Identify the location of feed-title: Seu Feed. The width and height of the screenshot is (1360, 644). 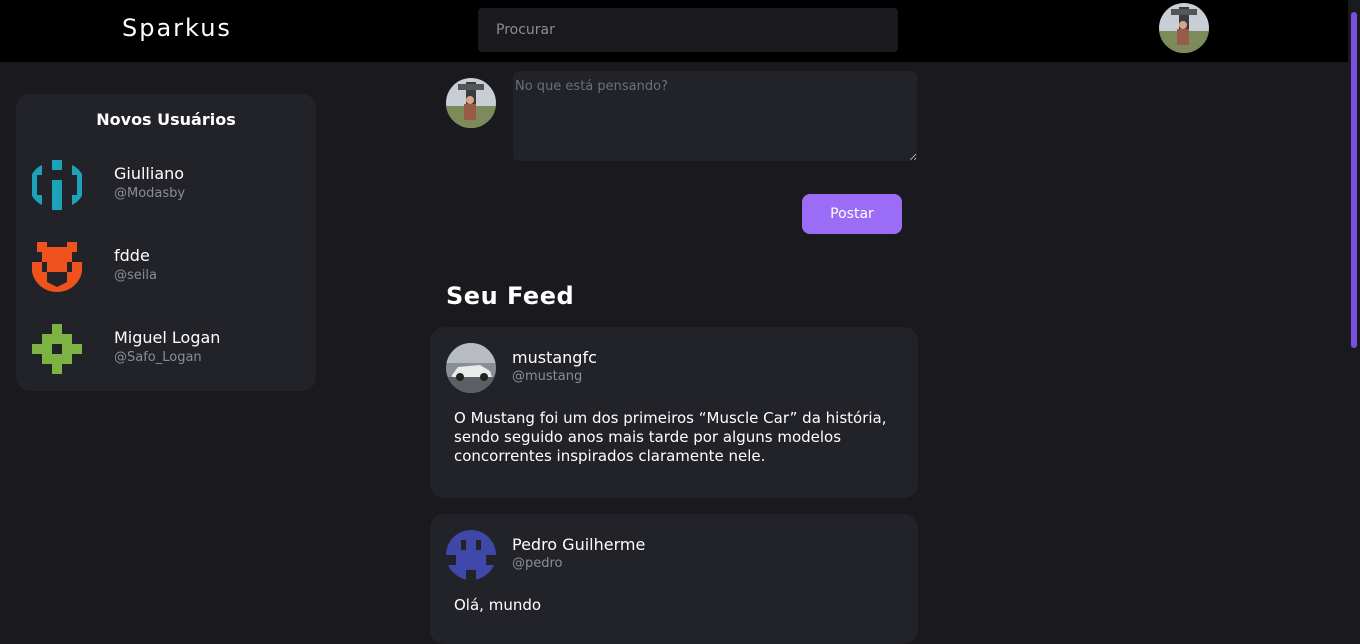
(510, 296).